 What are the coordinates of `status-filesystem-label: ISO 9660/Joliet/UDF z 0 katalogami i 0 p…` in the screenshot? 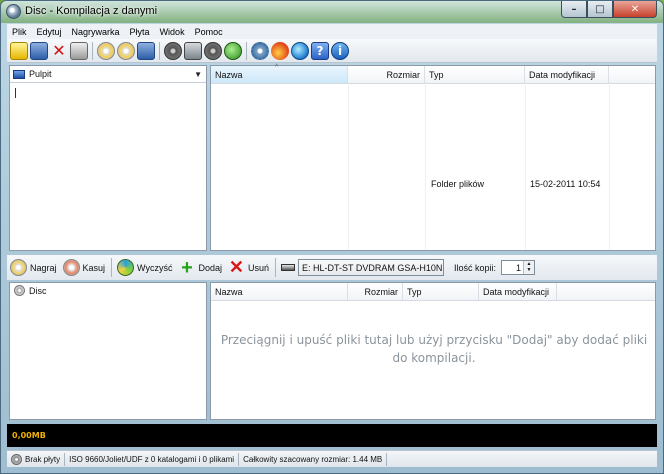 It's located at (152, 459).